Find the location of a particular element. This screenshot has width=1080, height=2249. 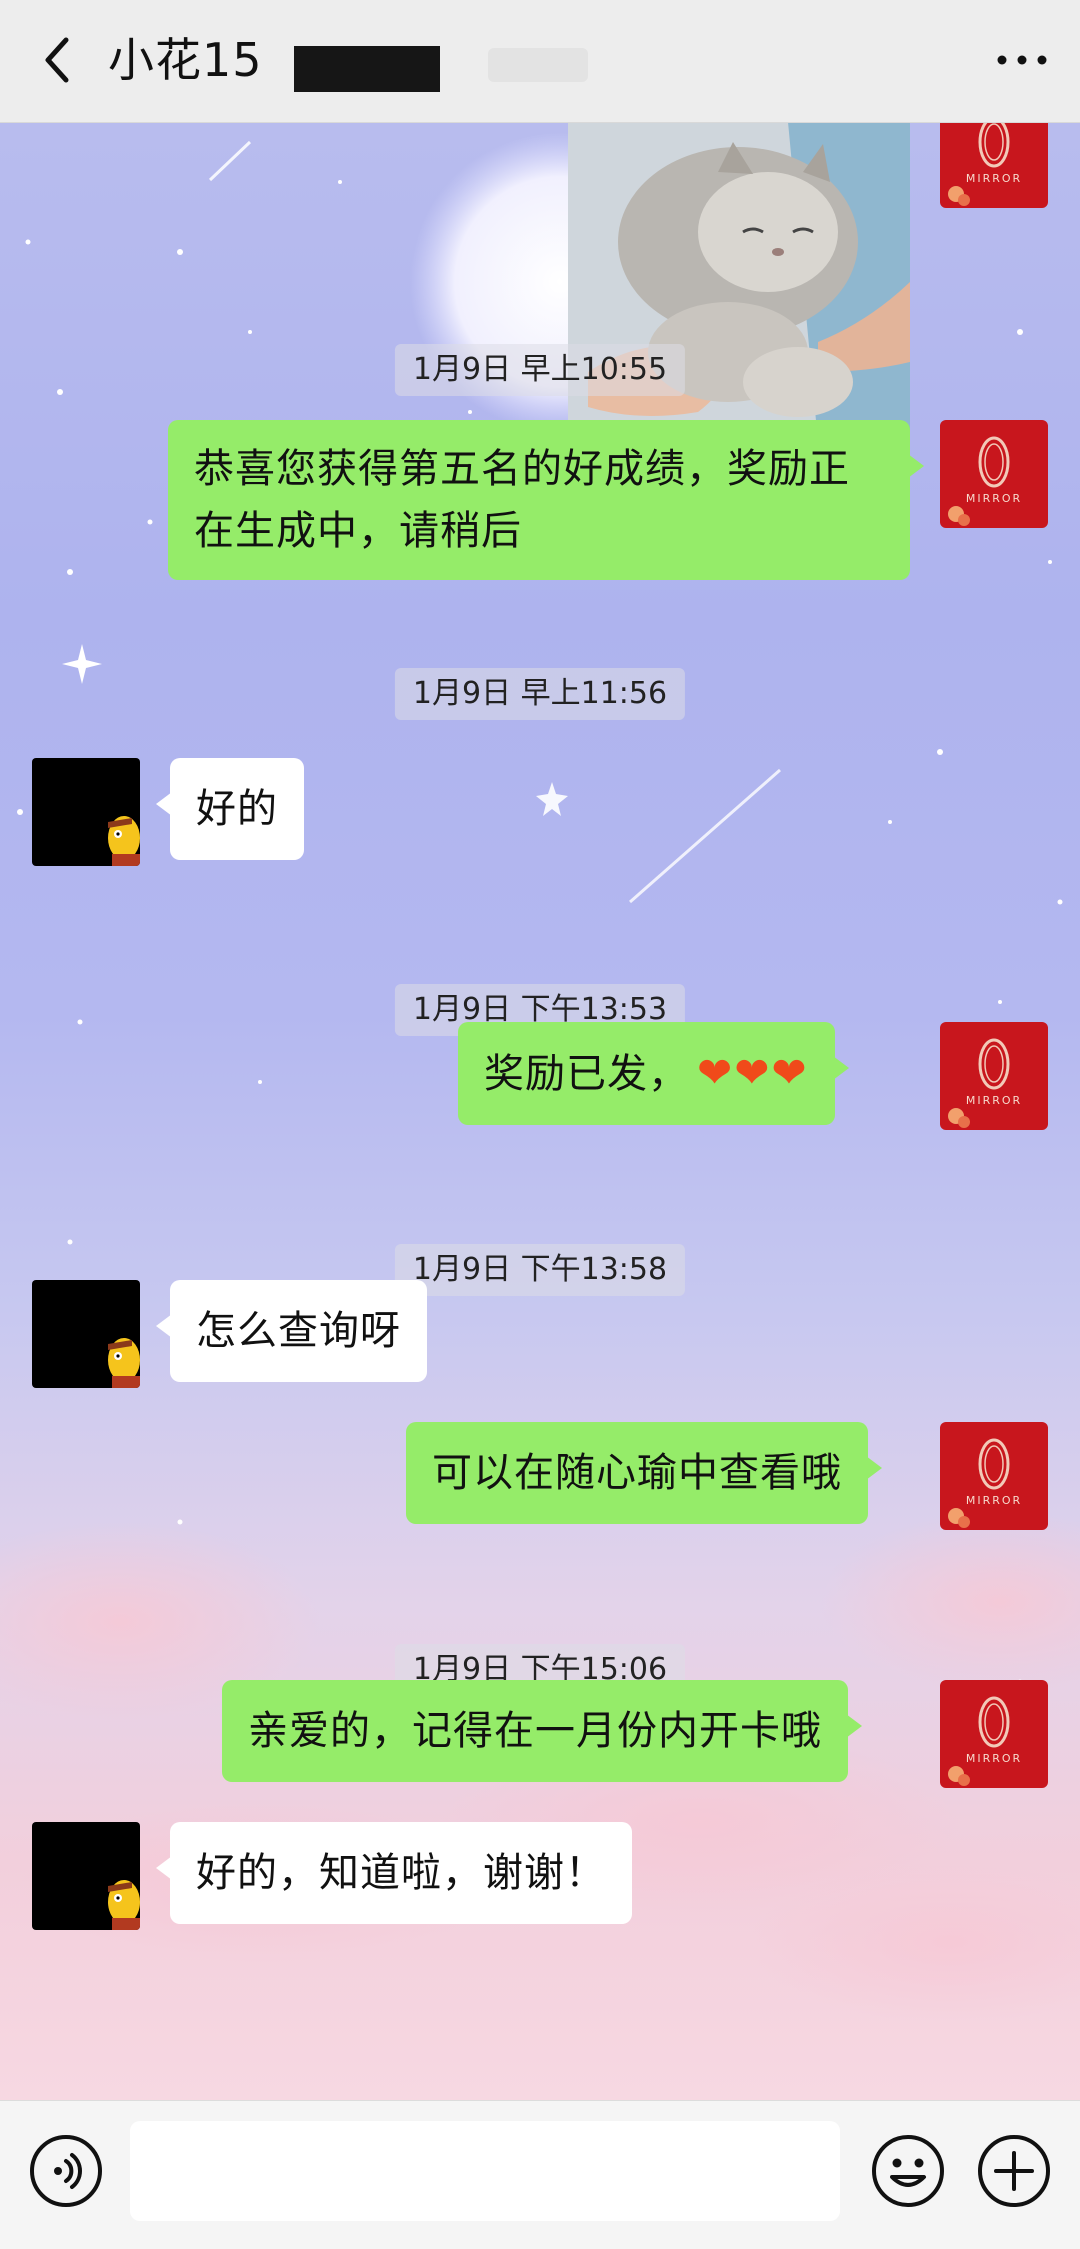

message-text: 好的，知道啦，谢谢！ is located at coordinates (401, 1873).